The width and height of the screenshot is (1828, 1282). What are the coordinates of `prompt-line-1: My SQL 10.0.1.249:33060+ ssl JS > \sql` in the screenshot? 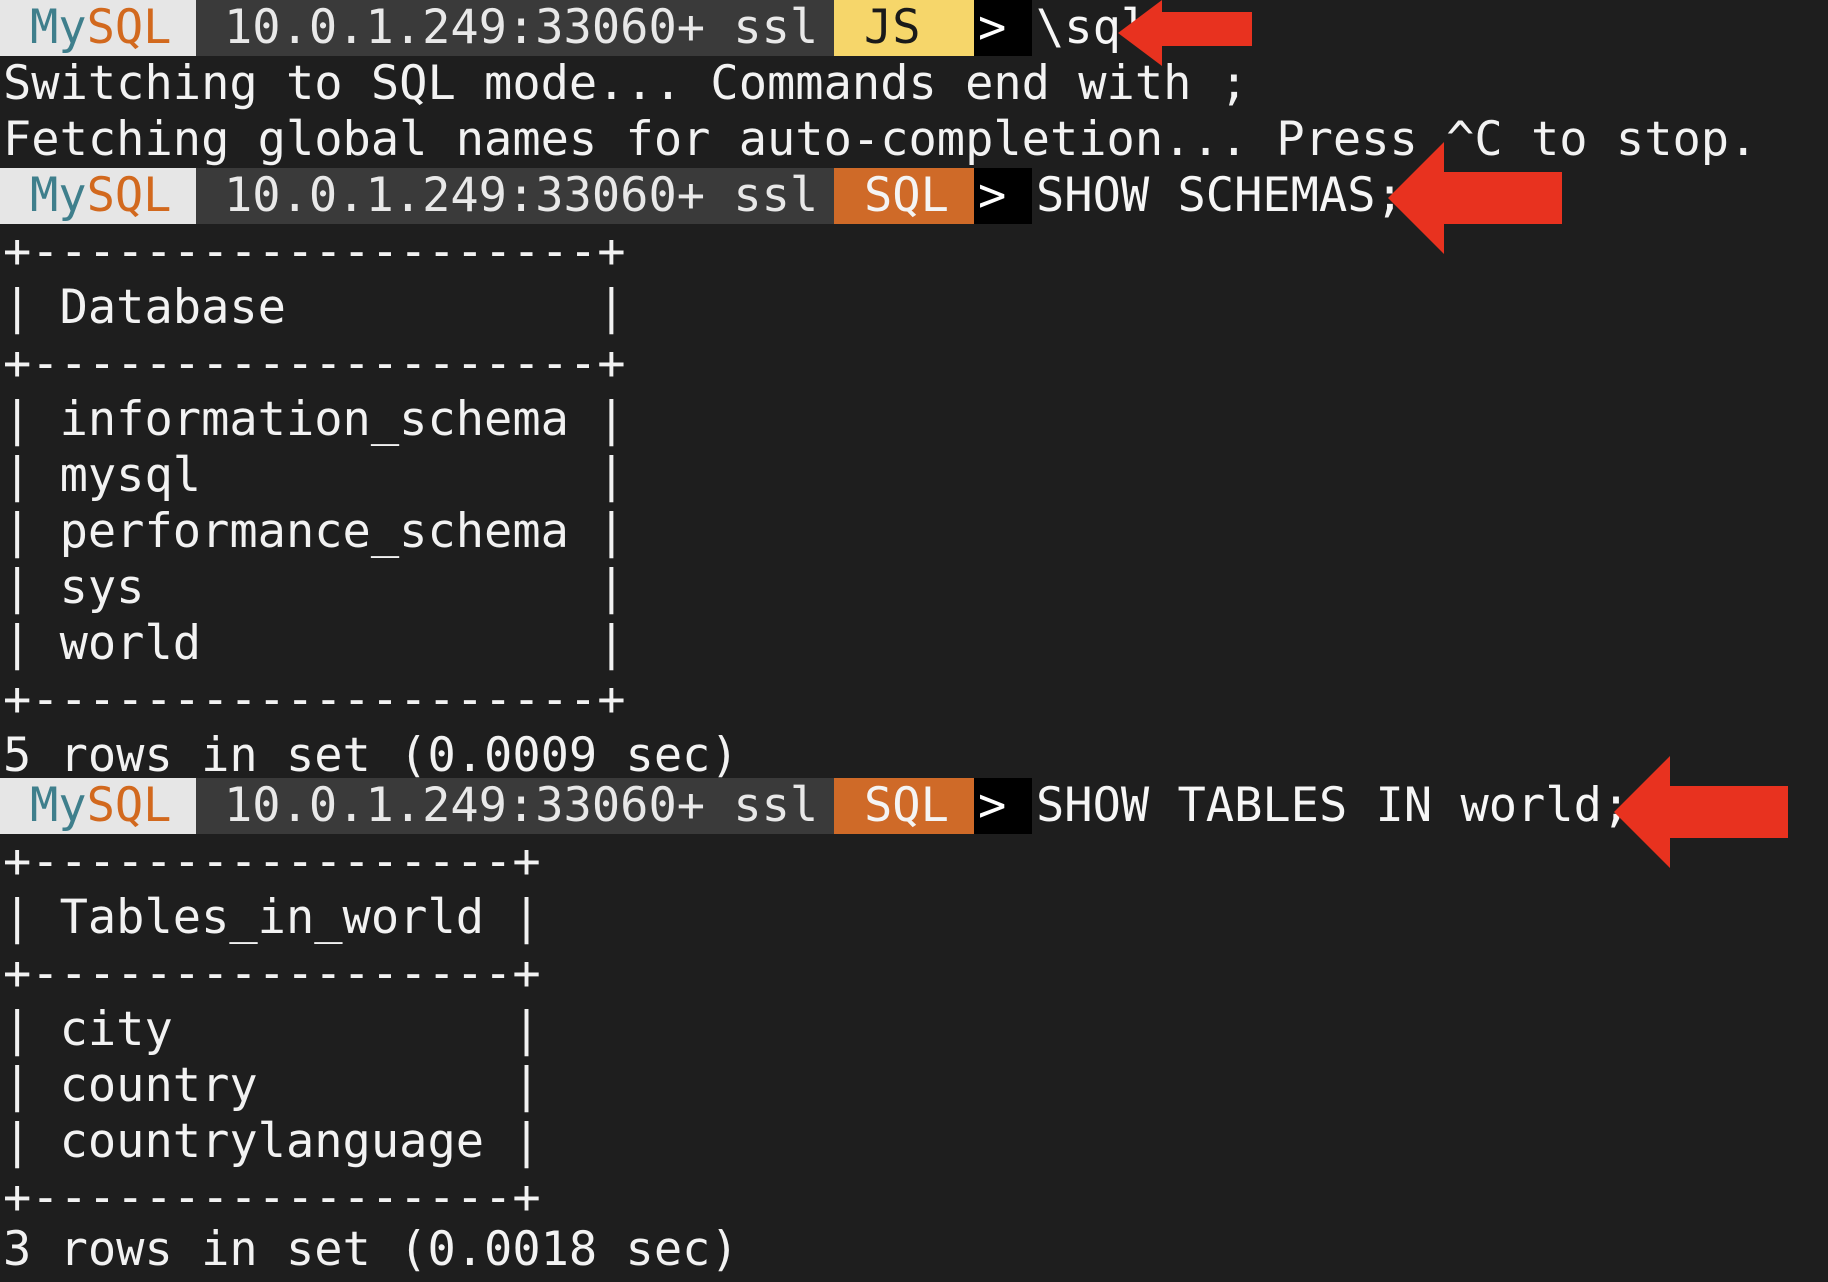 It's located at (574, 28).